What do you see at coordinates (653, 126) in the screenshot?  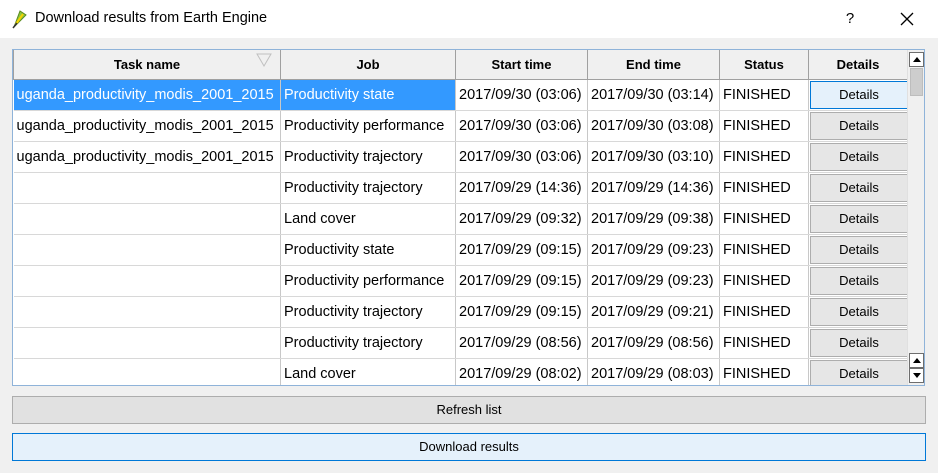 I see `cell-end-time: 2017/09/30 (03:08)` at bounding box center [653, 126].